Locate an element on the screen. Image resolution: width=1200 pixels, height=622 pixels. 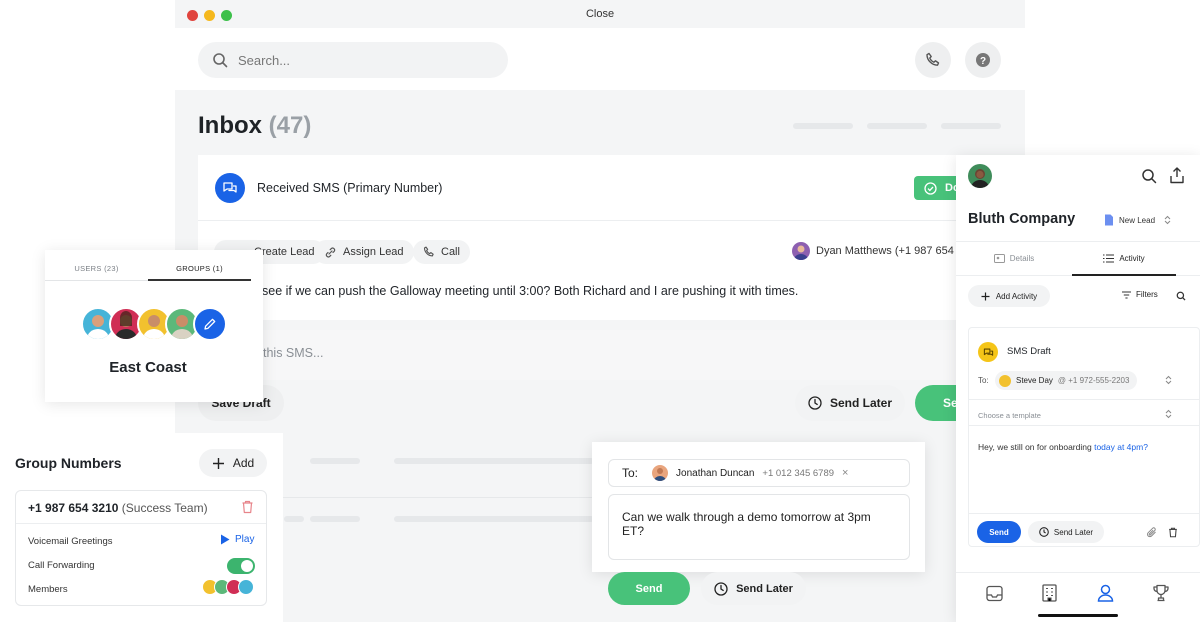
group-member-avatars is located at coordinates (154, 324).